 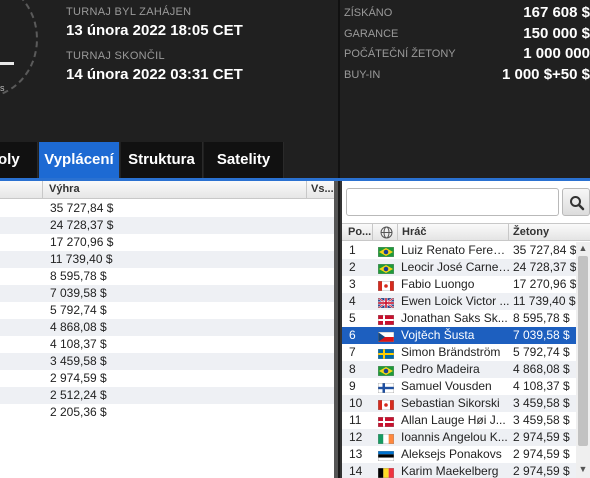 I want to click on player-position: 11, so click(x=355, y=420).